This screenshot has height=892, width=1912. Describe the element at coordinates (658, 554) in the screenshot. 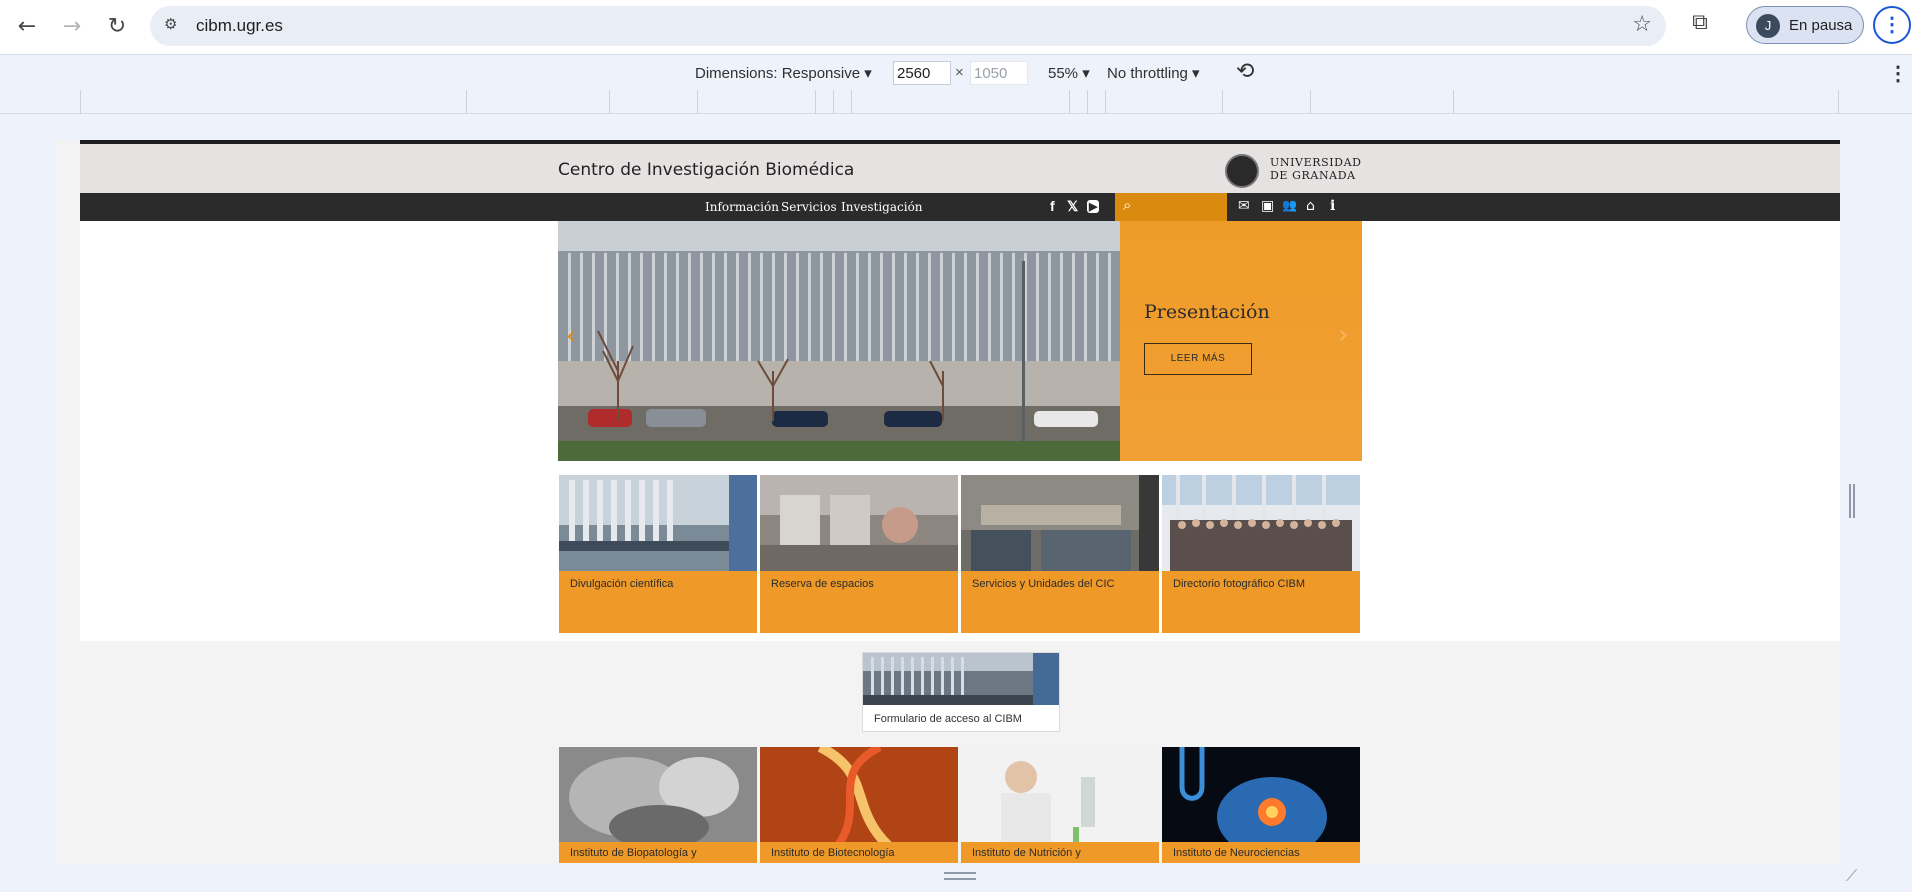

I see `card-divulgacion: Divulgación científica` at that location.